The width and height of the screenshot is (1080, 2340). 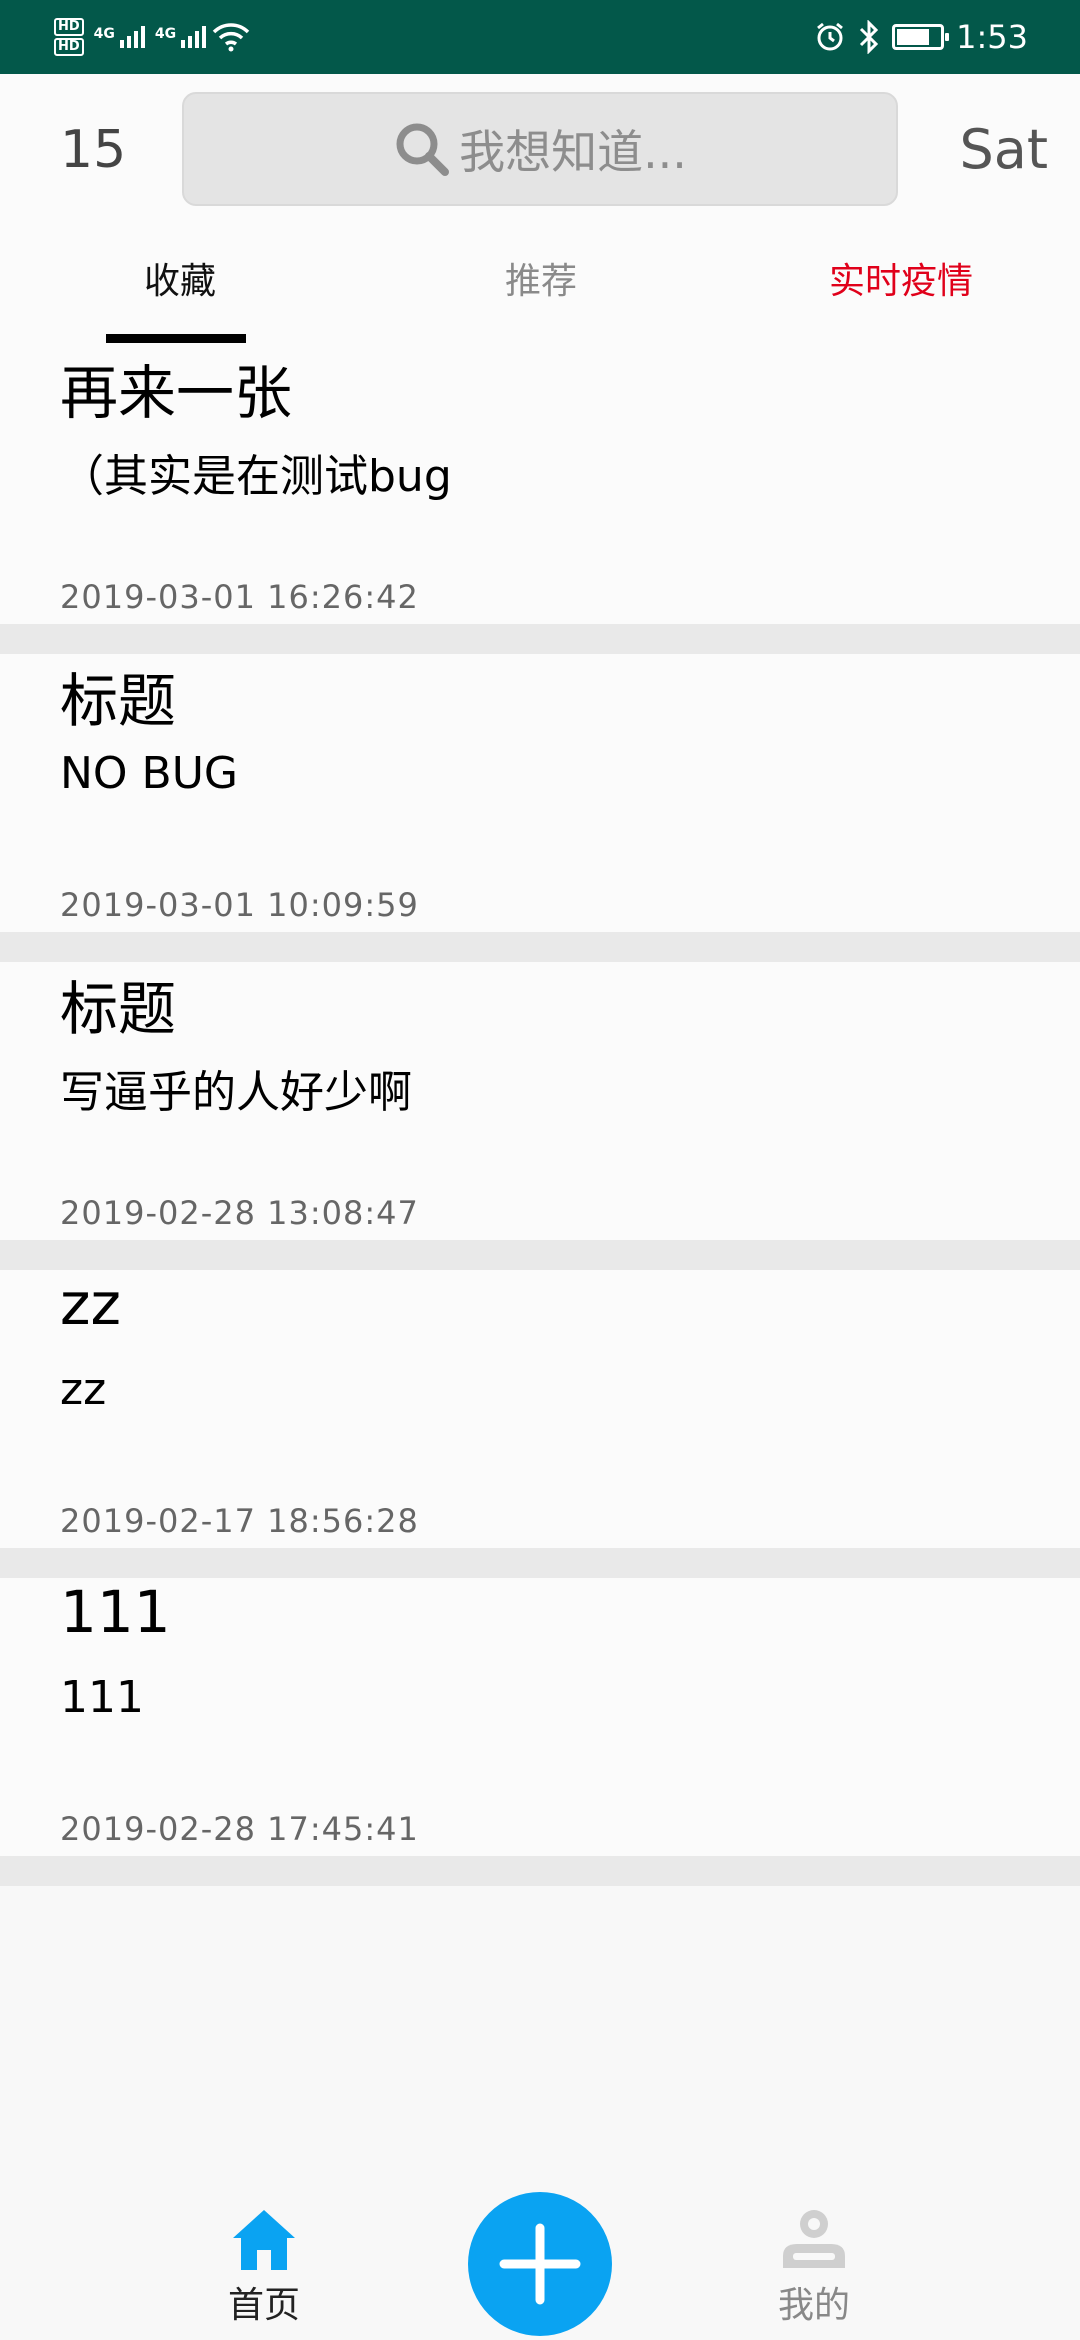 I want to click on item-date: 2019-03-01 16:26:42, so click(x=239, y=597).